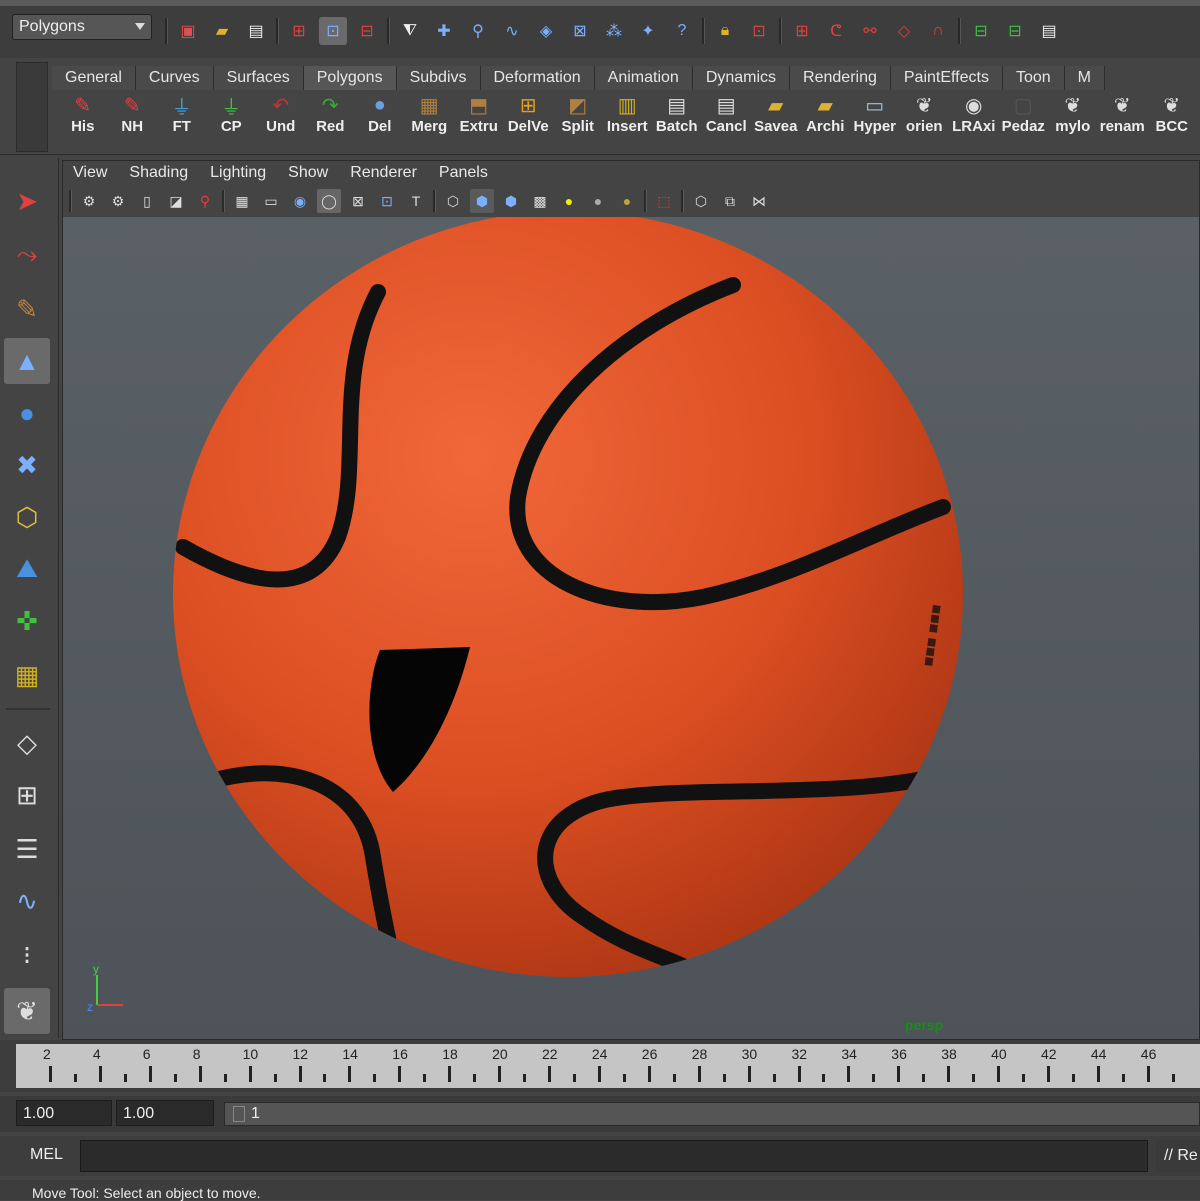 The image size is (1200, 1201). I want to click on isolate-select-icon: ⬚, so click(664, 201).